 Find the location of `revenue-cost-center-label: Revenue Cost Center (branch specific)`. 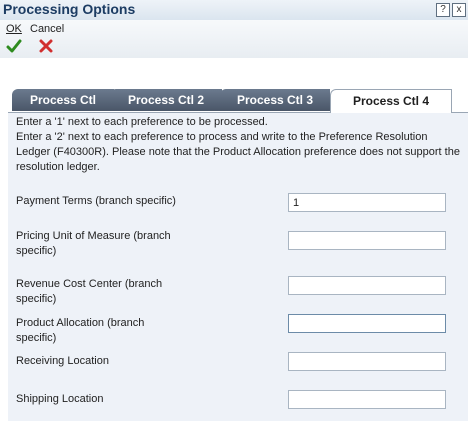

revenue-cost-center-label: Revenue Cost Center (branch specific) is located at coordinates (89, 291).